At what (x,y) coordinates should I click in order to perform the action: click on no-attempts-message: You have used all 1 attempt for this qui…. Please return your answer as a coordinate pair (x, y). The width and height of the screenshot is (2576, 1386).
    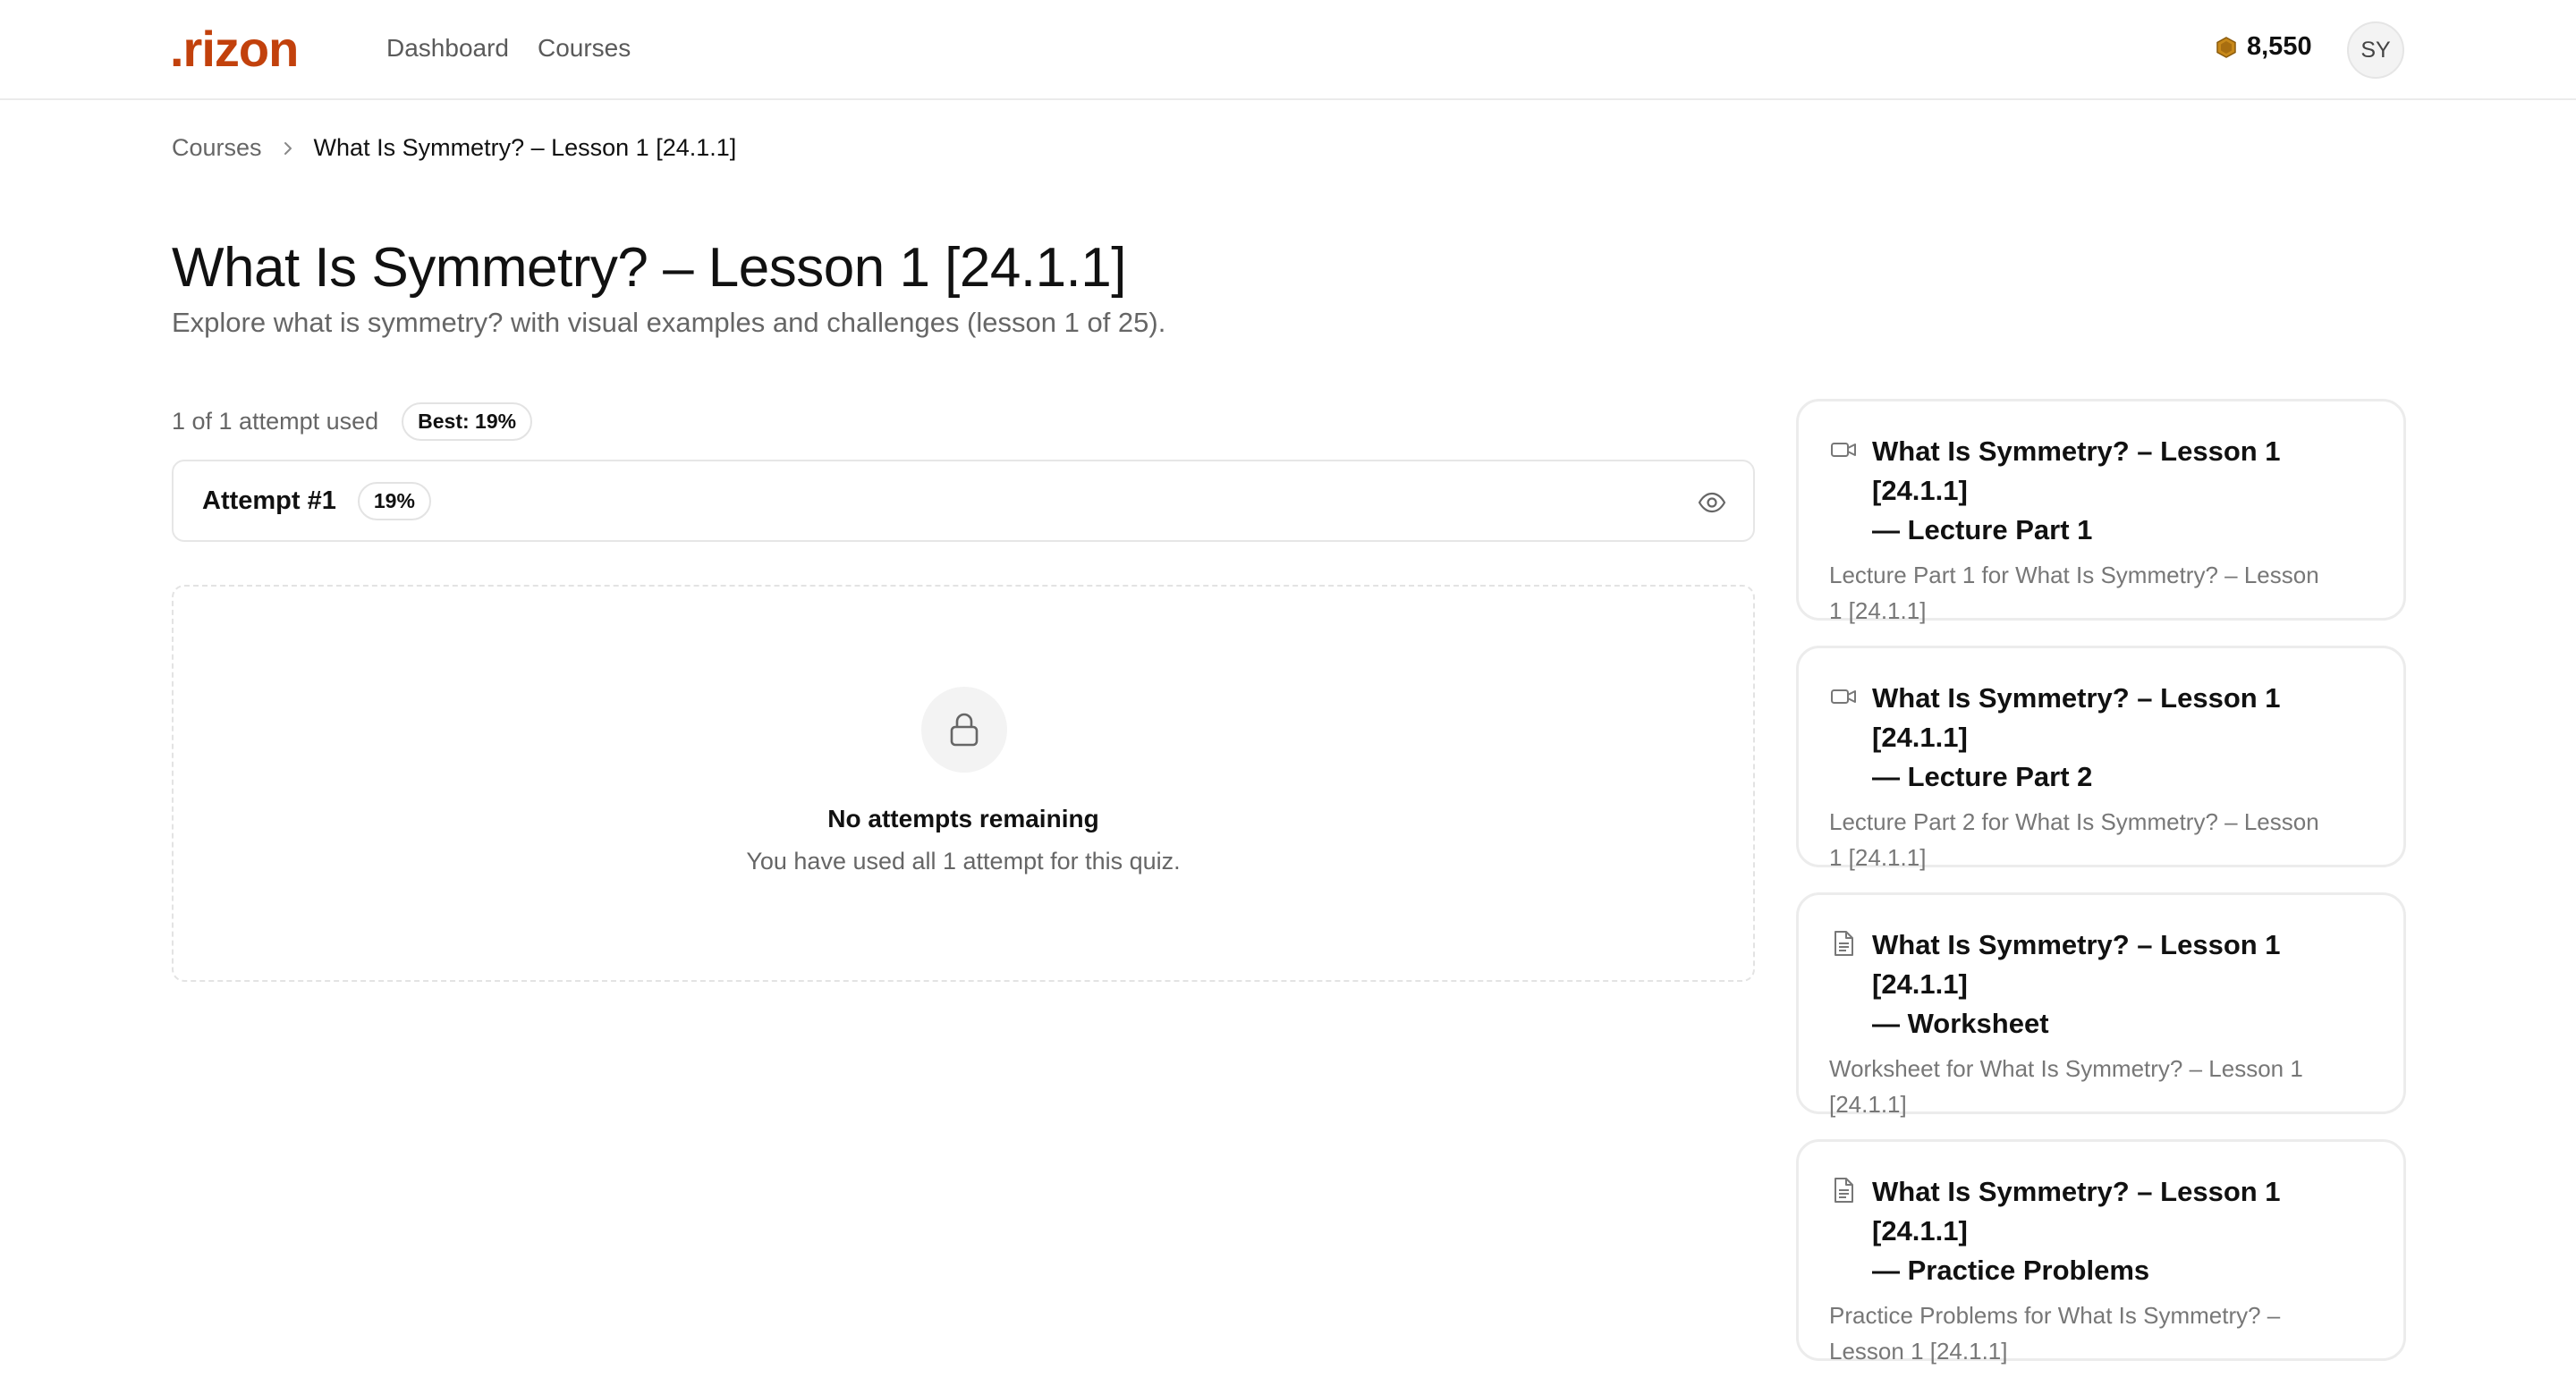
    Looking at the image, I should click on (963, 861).